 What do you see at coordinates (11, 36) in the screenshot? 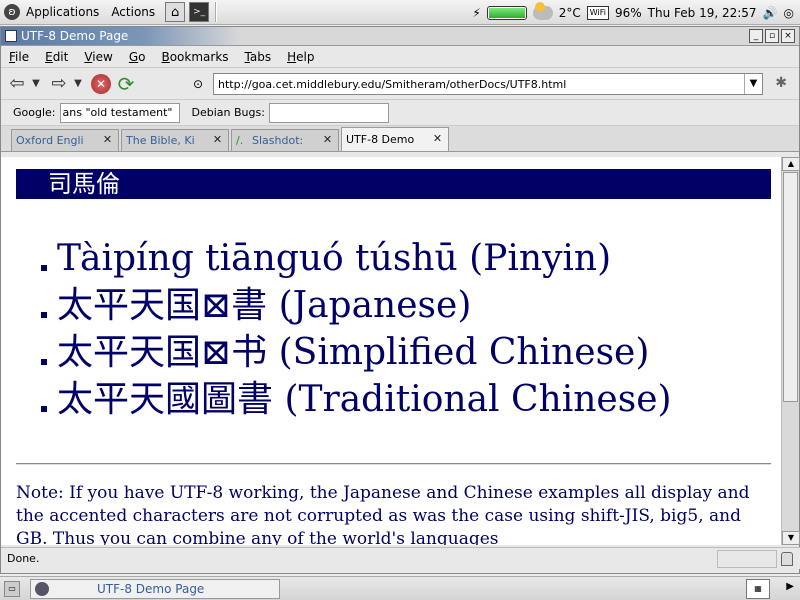
I see `window-menu-icon` at bounding box center [11, 36].